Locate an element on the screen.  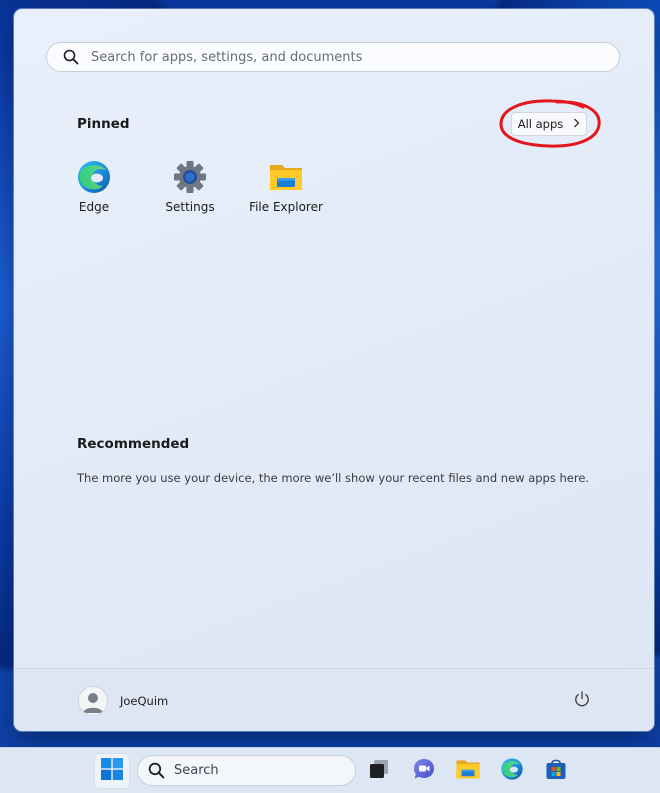
file-explorer-taskbar-button is located at coordinates (468, 771).